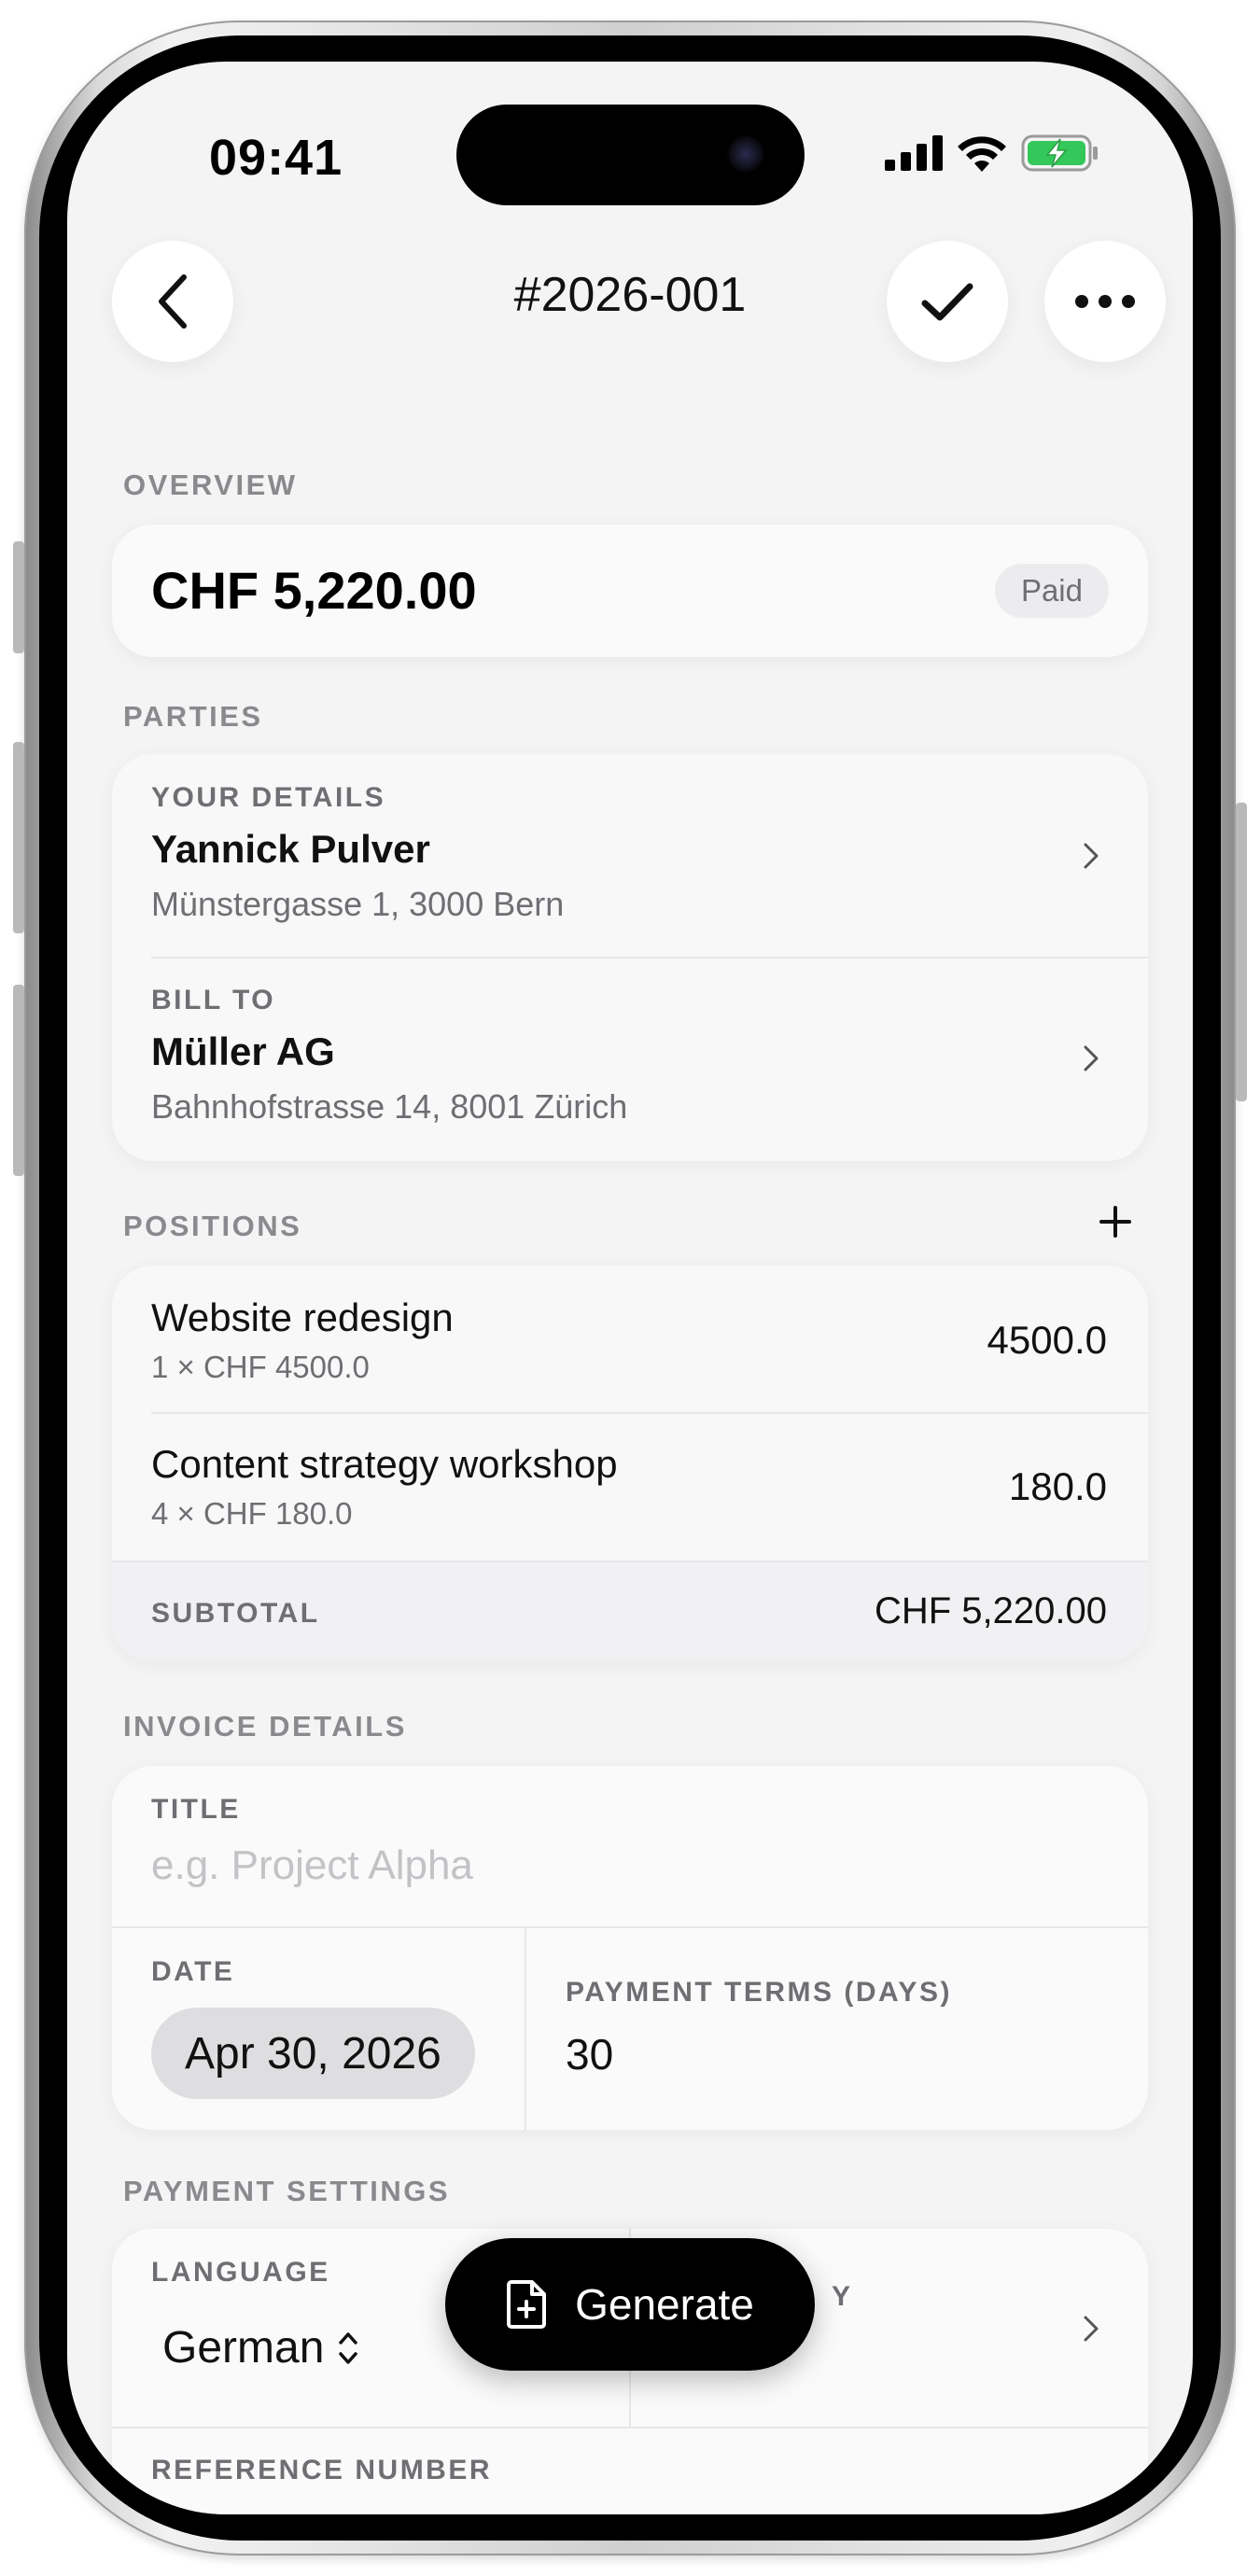 This screenshot has width=1260, height=2576. Describe the element at coordinates (213, 1000) in the screenshot. I see `recipient-label: BILL TO` at that location.